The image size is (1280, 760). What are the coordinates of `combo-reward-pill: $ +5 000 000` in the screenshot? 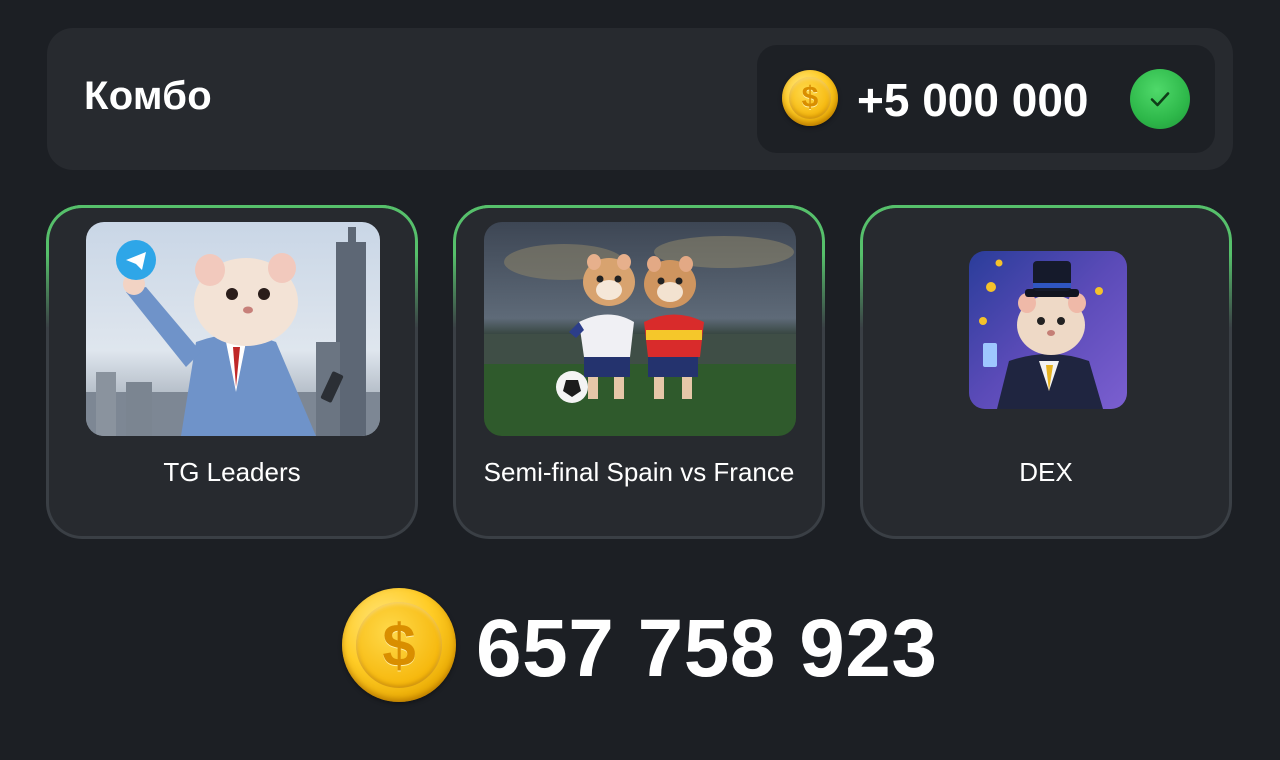 It's located at (986, 99).